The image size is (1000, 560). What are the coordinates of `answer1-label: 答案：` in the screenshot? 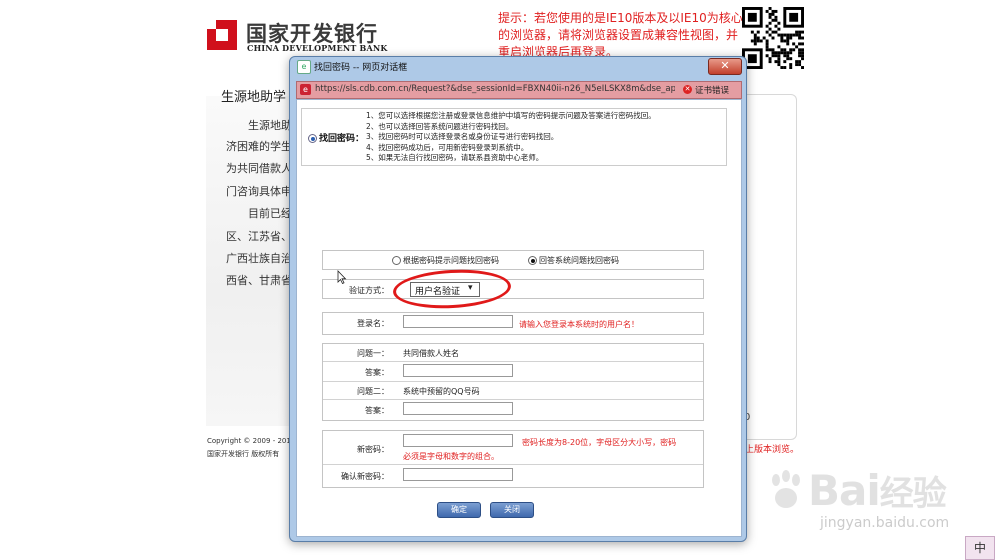 It's located at (377, 372).